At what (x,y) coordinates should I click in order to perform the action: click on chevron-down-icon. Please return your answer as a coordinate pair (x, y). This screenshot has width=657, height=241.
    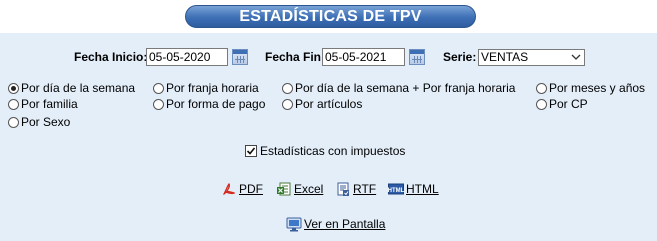
    Looking at the image, I should click on (576, 57).